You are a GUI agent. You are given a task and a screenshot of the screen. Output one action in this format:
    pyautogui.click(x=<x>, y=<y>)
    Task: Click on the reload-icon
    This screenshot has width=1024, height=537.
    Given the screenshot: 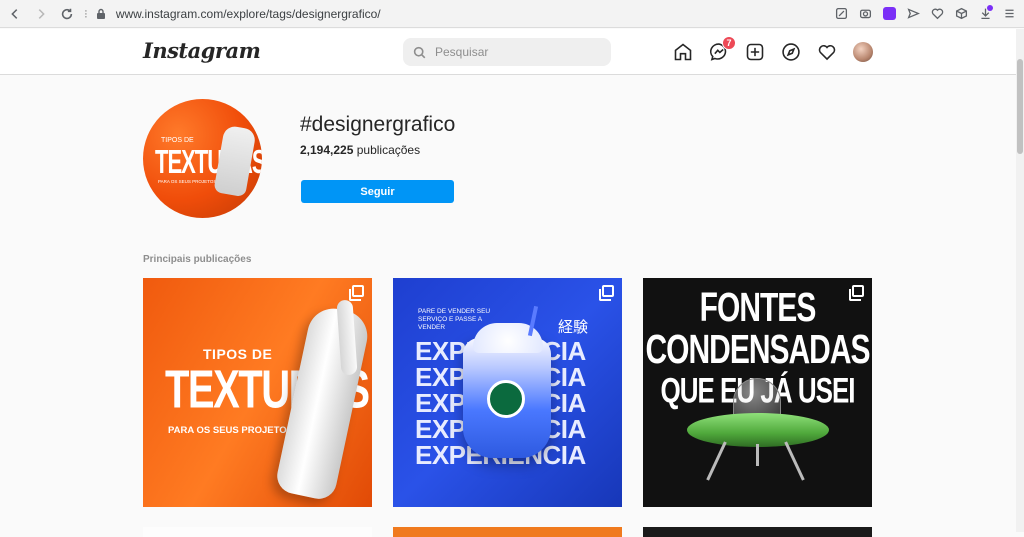 What is the action you would take?
    pyautogui.click(x=67, y=14)
    